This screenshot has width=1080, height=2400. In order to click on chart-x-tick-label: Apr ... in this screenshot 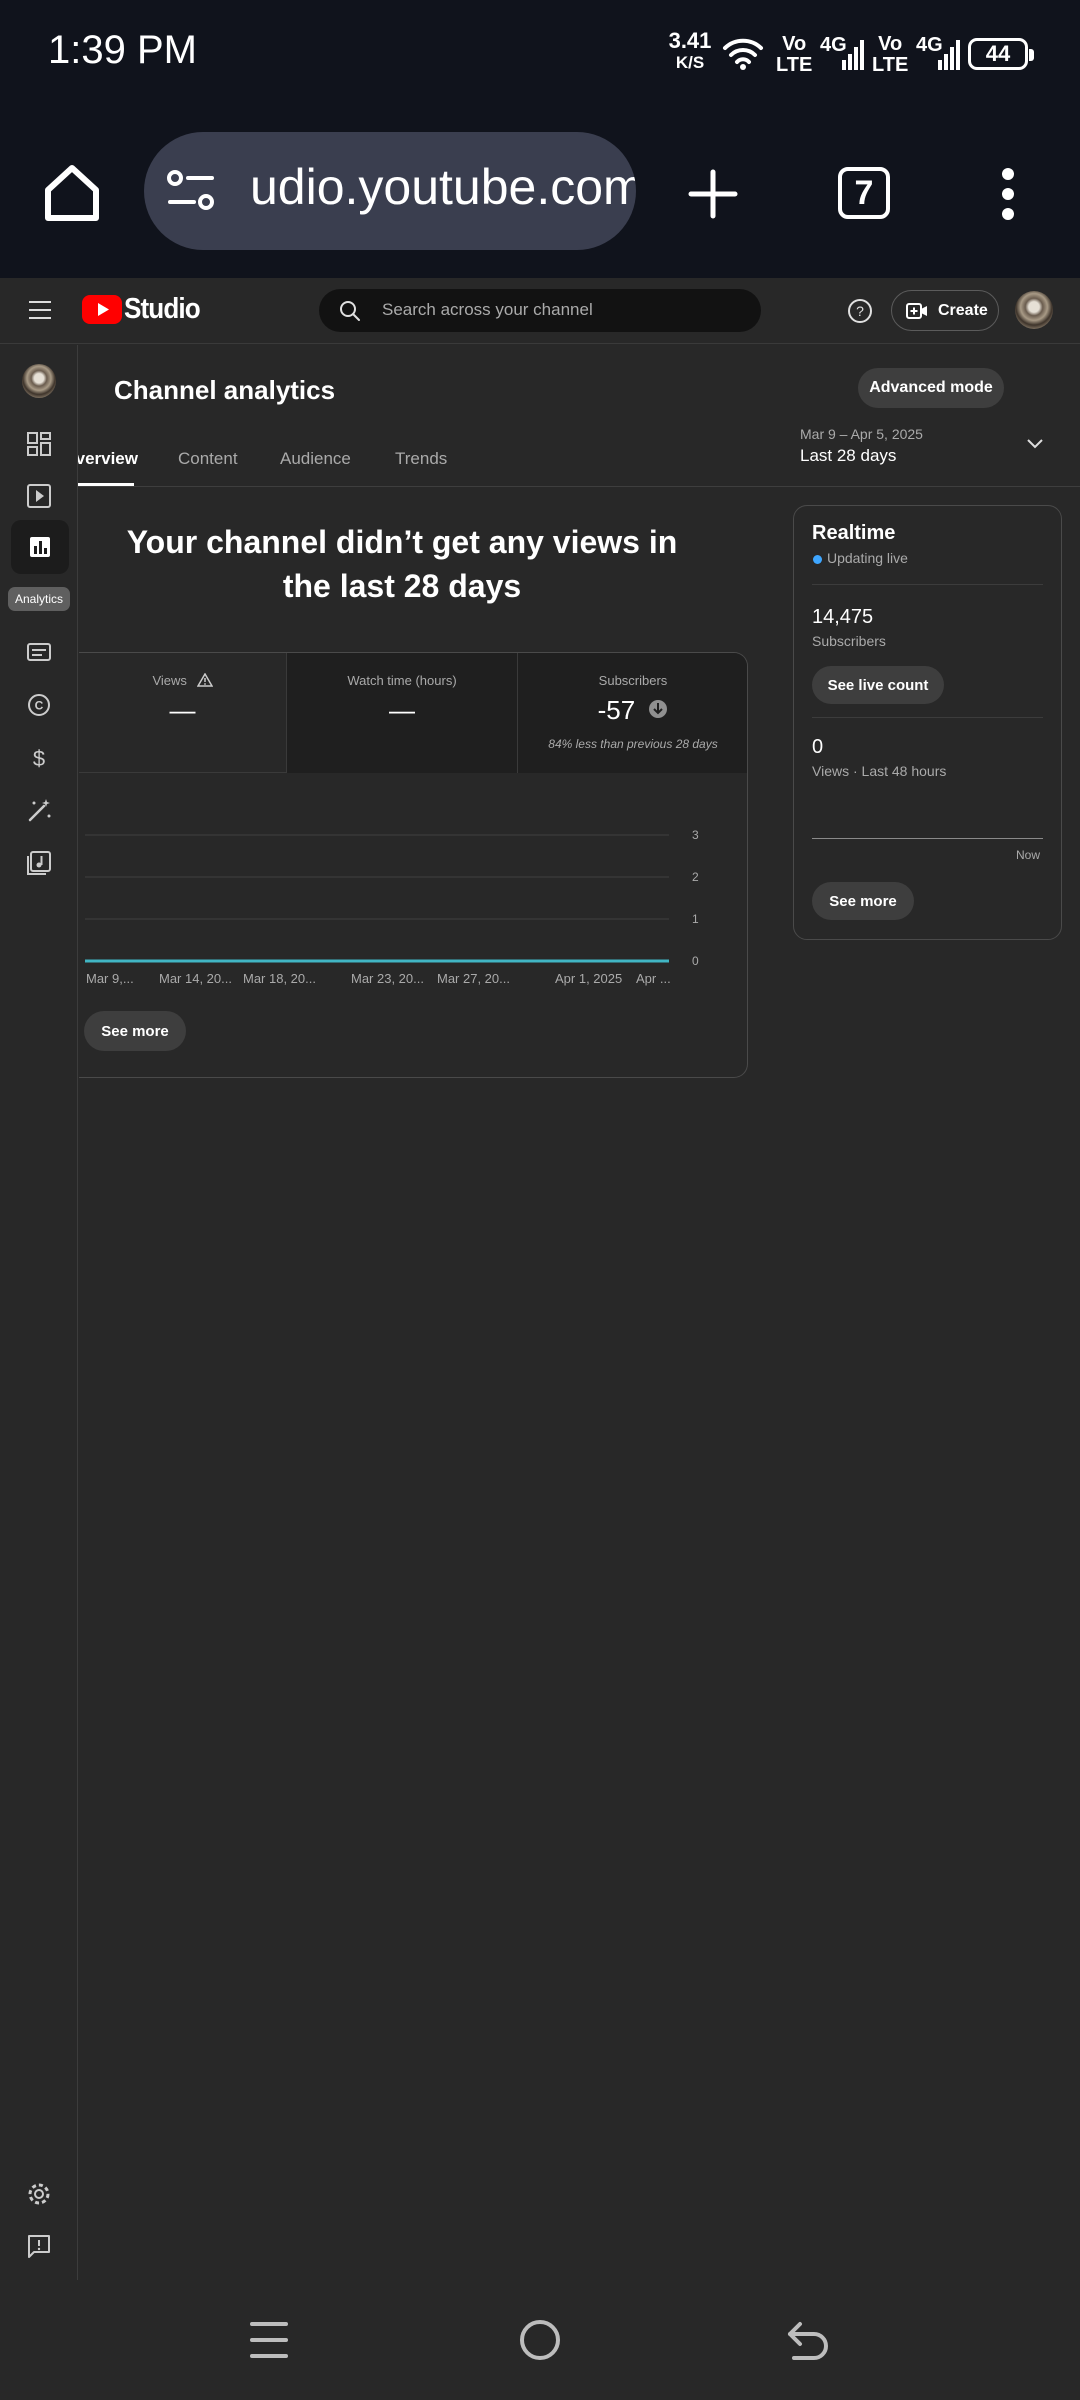, I will do `click(653, 978)`.